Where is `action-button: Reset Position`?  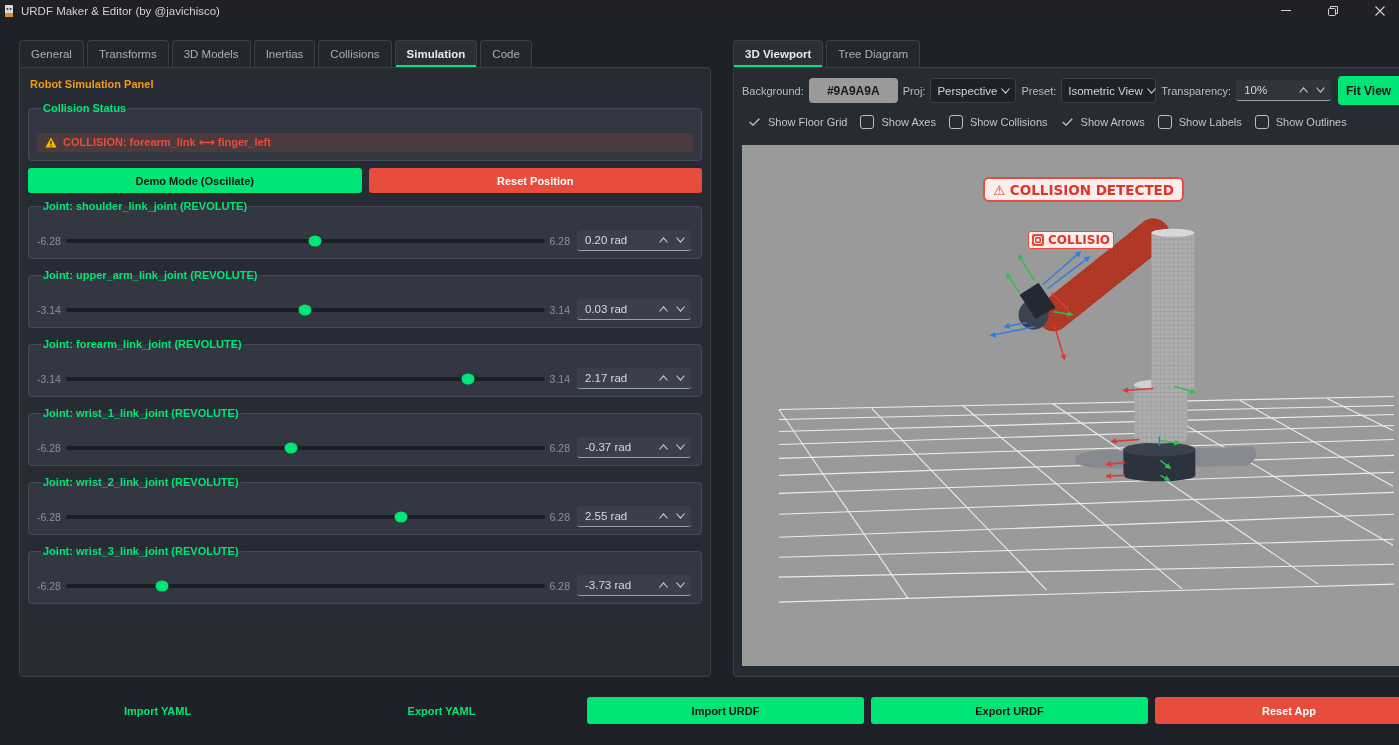
action-button: Reset Position is located at coordinates (535, 180).